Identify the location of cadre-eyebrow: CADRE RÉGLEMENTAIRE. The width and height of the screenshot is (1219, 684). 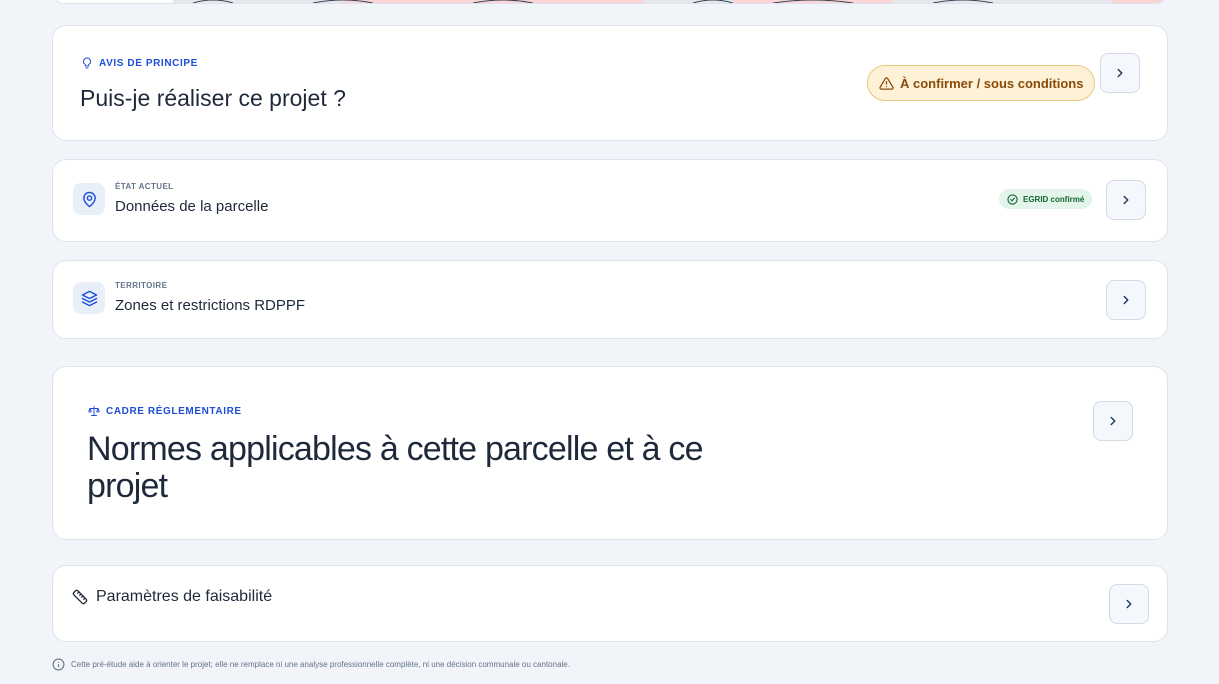
(165, 411).